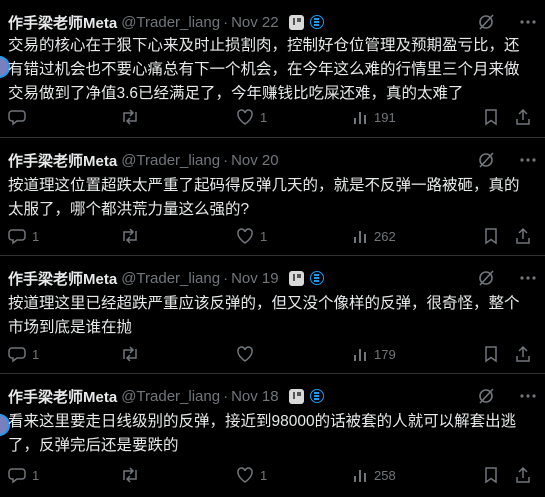  I want to click on tweet-date: Nov 18, so click(255, 396).